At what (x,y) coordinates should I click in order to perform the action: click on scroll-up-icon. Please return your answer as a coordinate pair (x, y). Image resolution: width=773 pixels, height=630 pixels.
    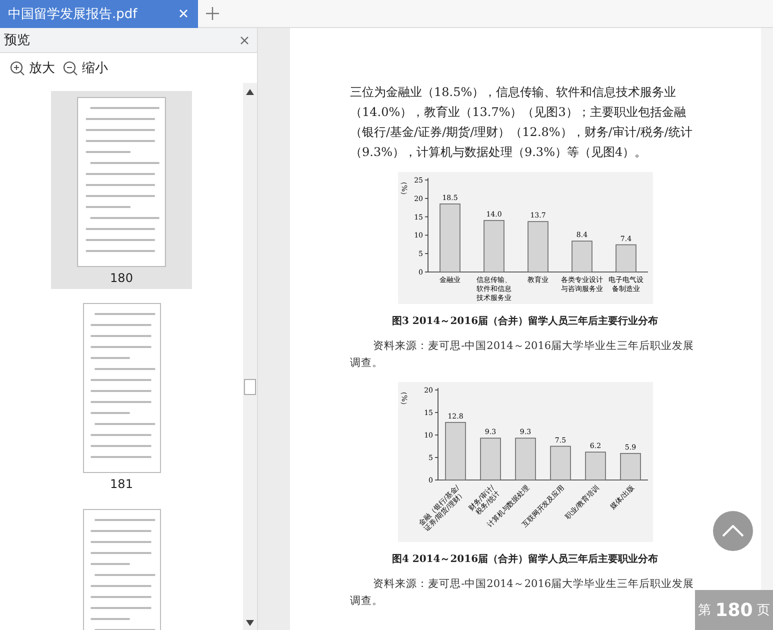
    Looking at the image, I should click on (250, 92).